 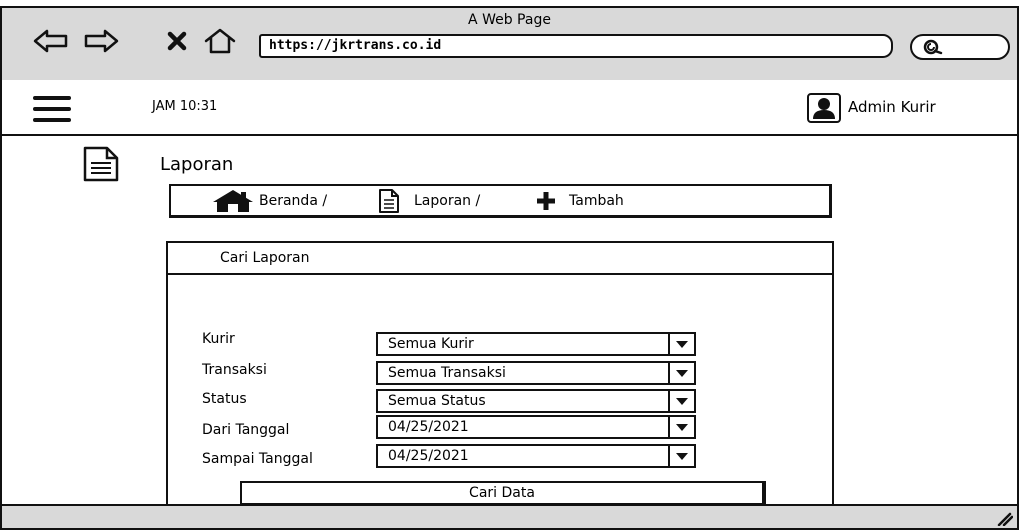 I want to click on window-title: A Web Page, so click(x=509, y=20).